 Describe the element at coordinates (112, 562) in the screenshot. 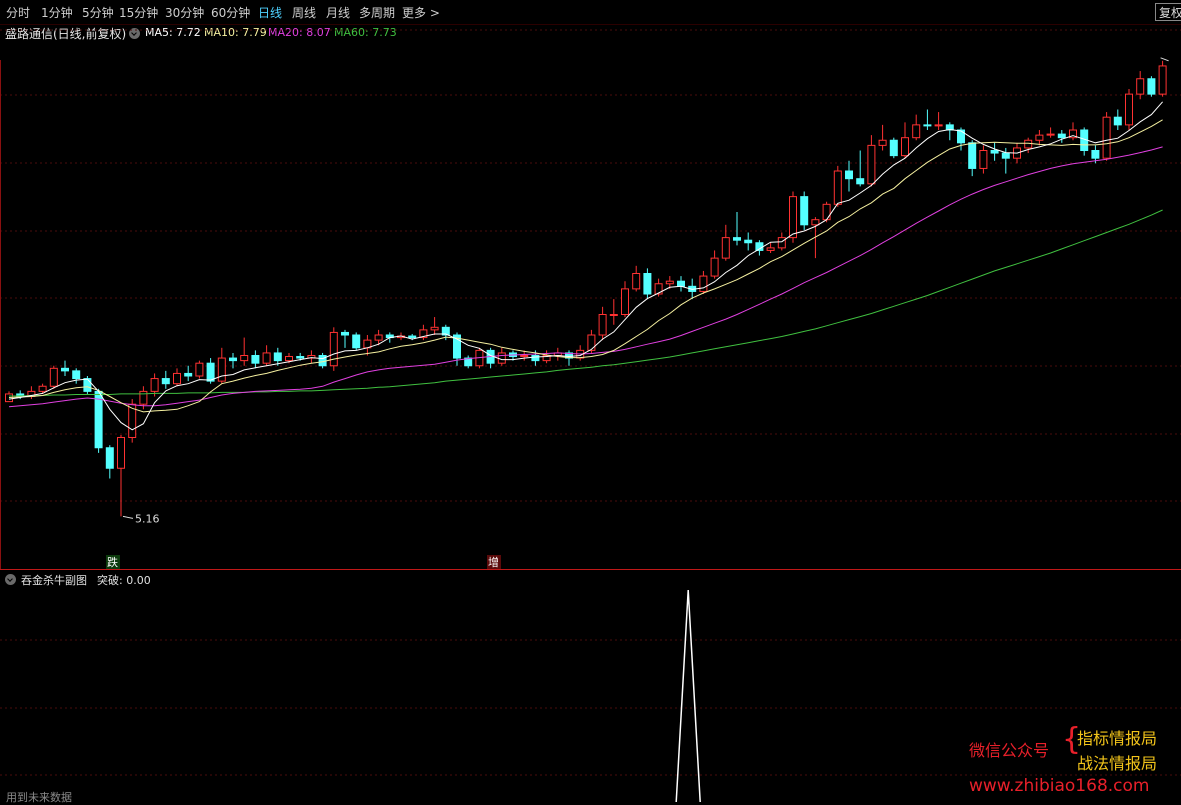

I see `signal-die-label: 跌` at that location.